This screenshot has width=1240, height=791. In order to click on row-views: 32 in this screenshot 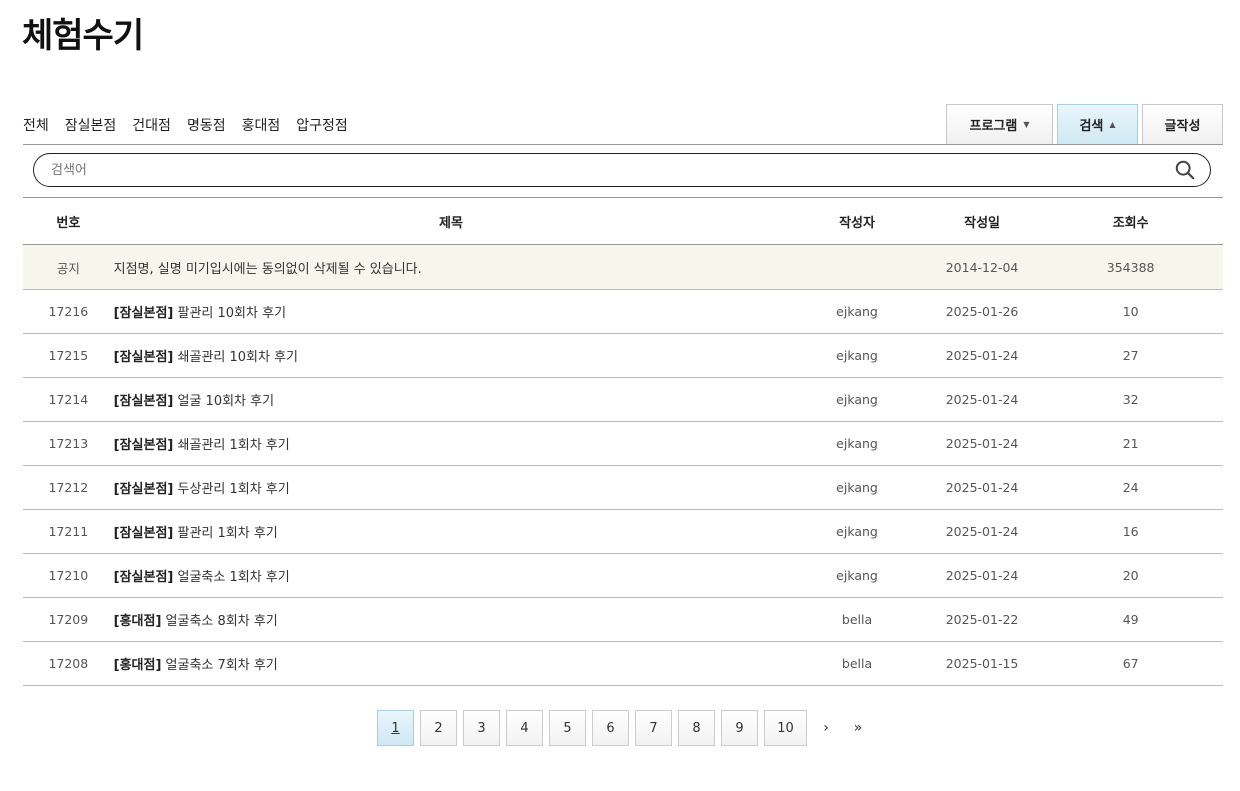, I will do `click(1130, 399)`.